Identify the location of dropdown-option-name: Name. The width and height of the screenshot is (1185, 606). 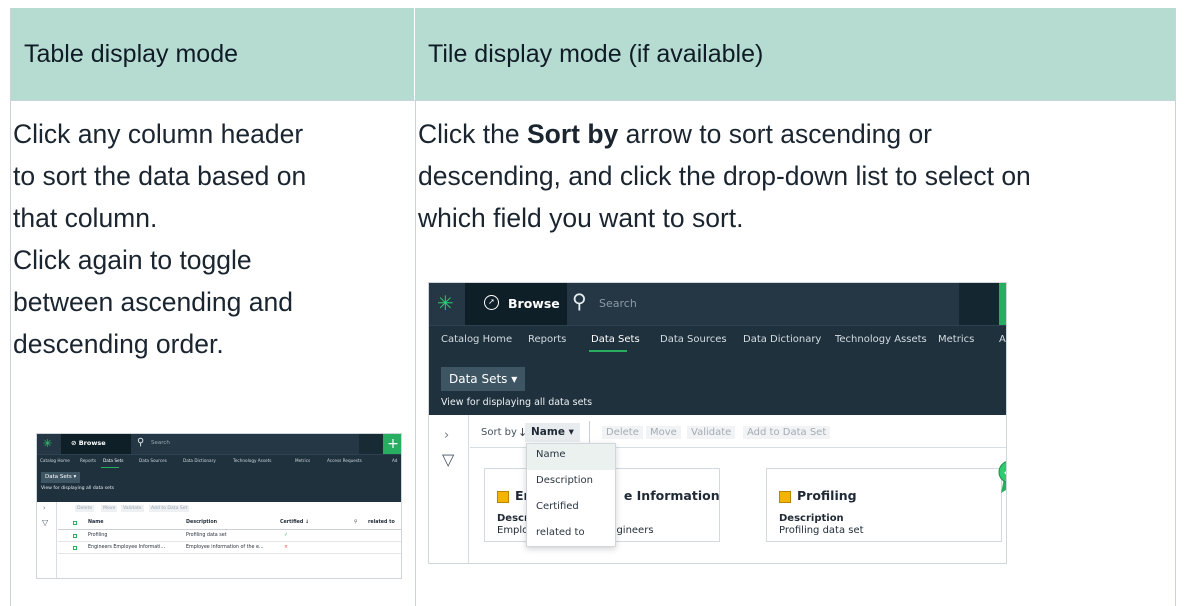
(571, 457).